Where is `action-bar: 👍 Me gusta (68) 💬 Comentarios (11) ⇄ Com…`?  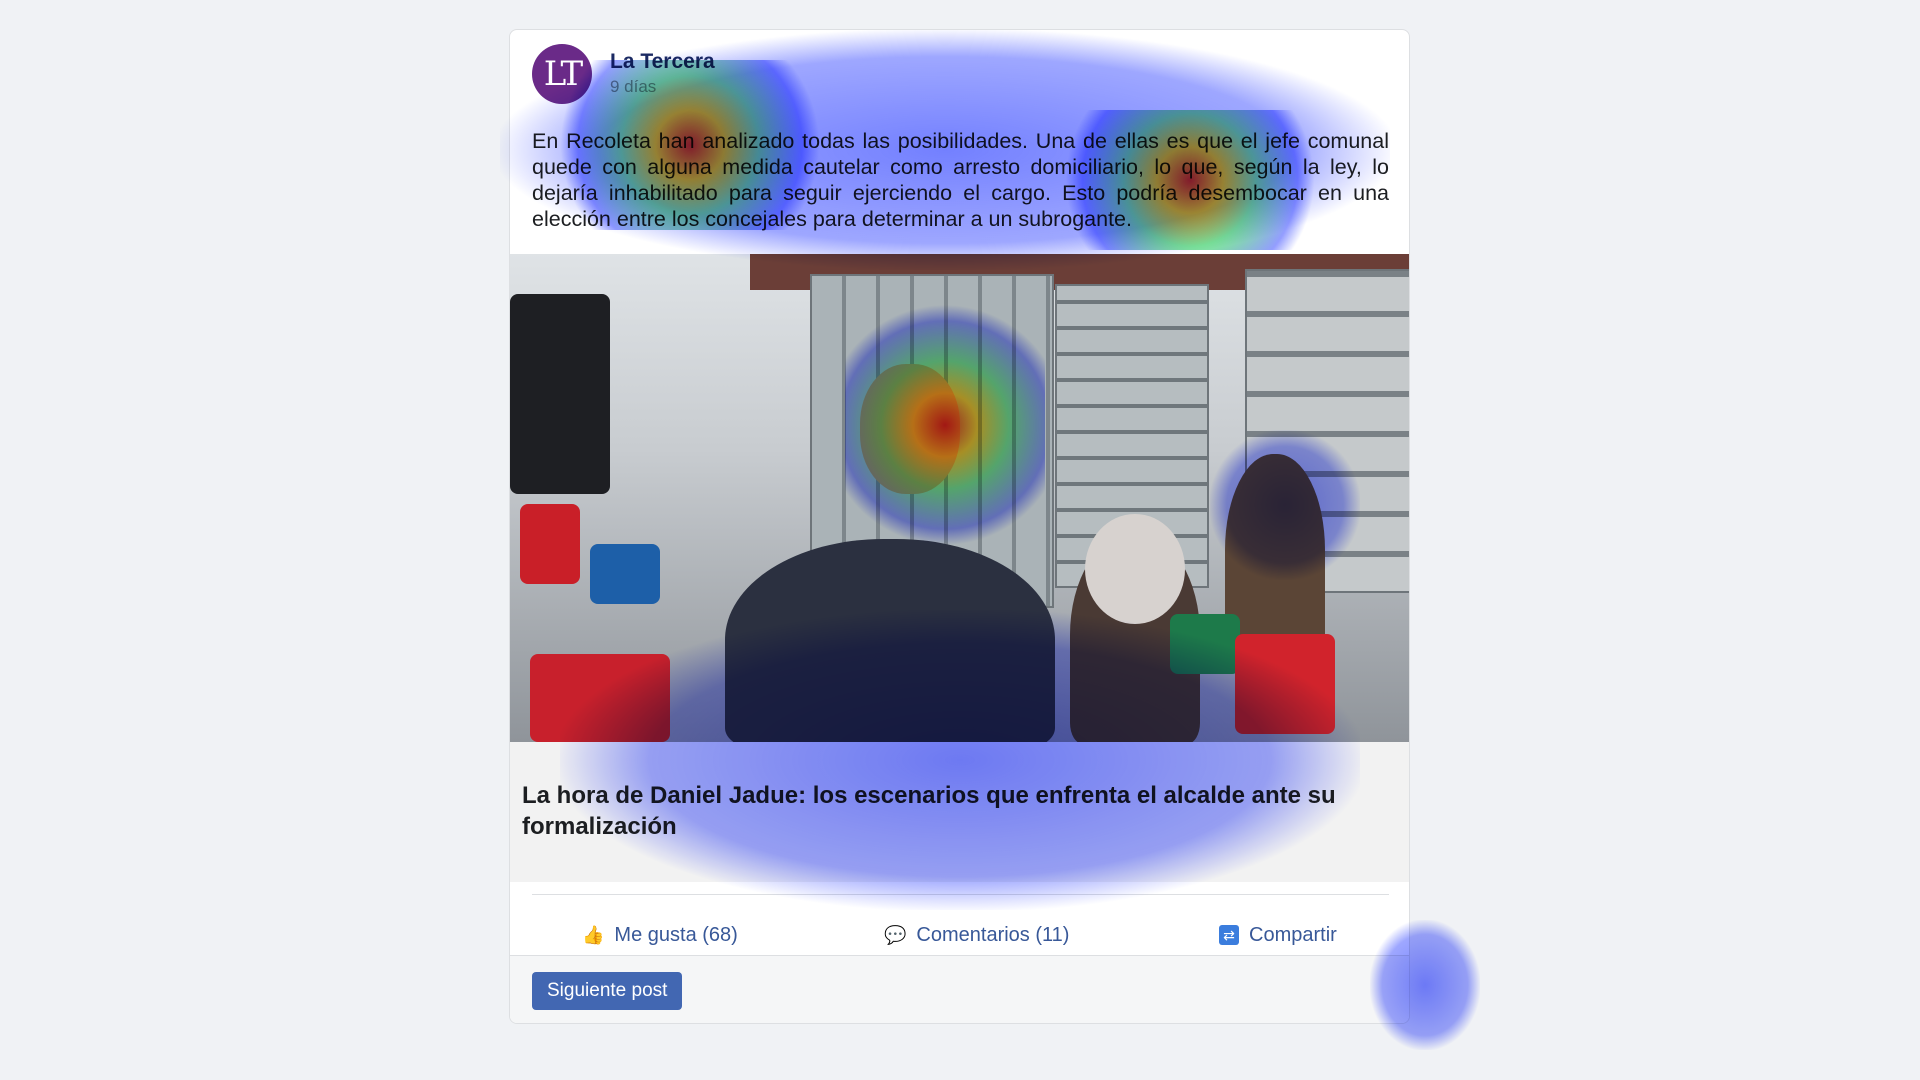 action-bar: 👍 Me gusta (68) 💬 Comentarios (11) ⇄ Com… is located at coordinates (959, 935).